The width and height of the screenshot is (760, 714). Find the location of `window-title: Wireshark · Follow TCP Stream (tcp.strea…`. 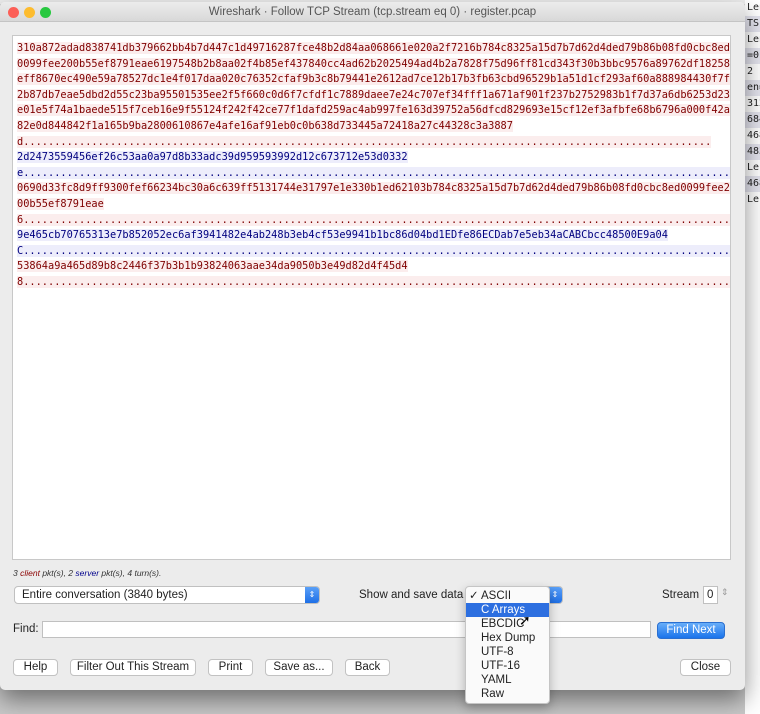

window-title: Wireshark · Follow TCP Stream (tcp.strea… is located at coordinates (372, 12).